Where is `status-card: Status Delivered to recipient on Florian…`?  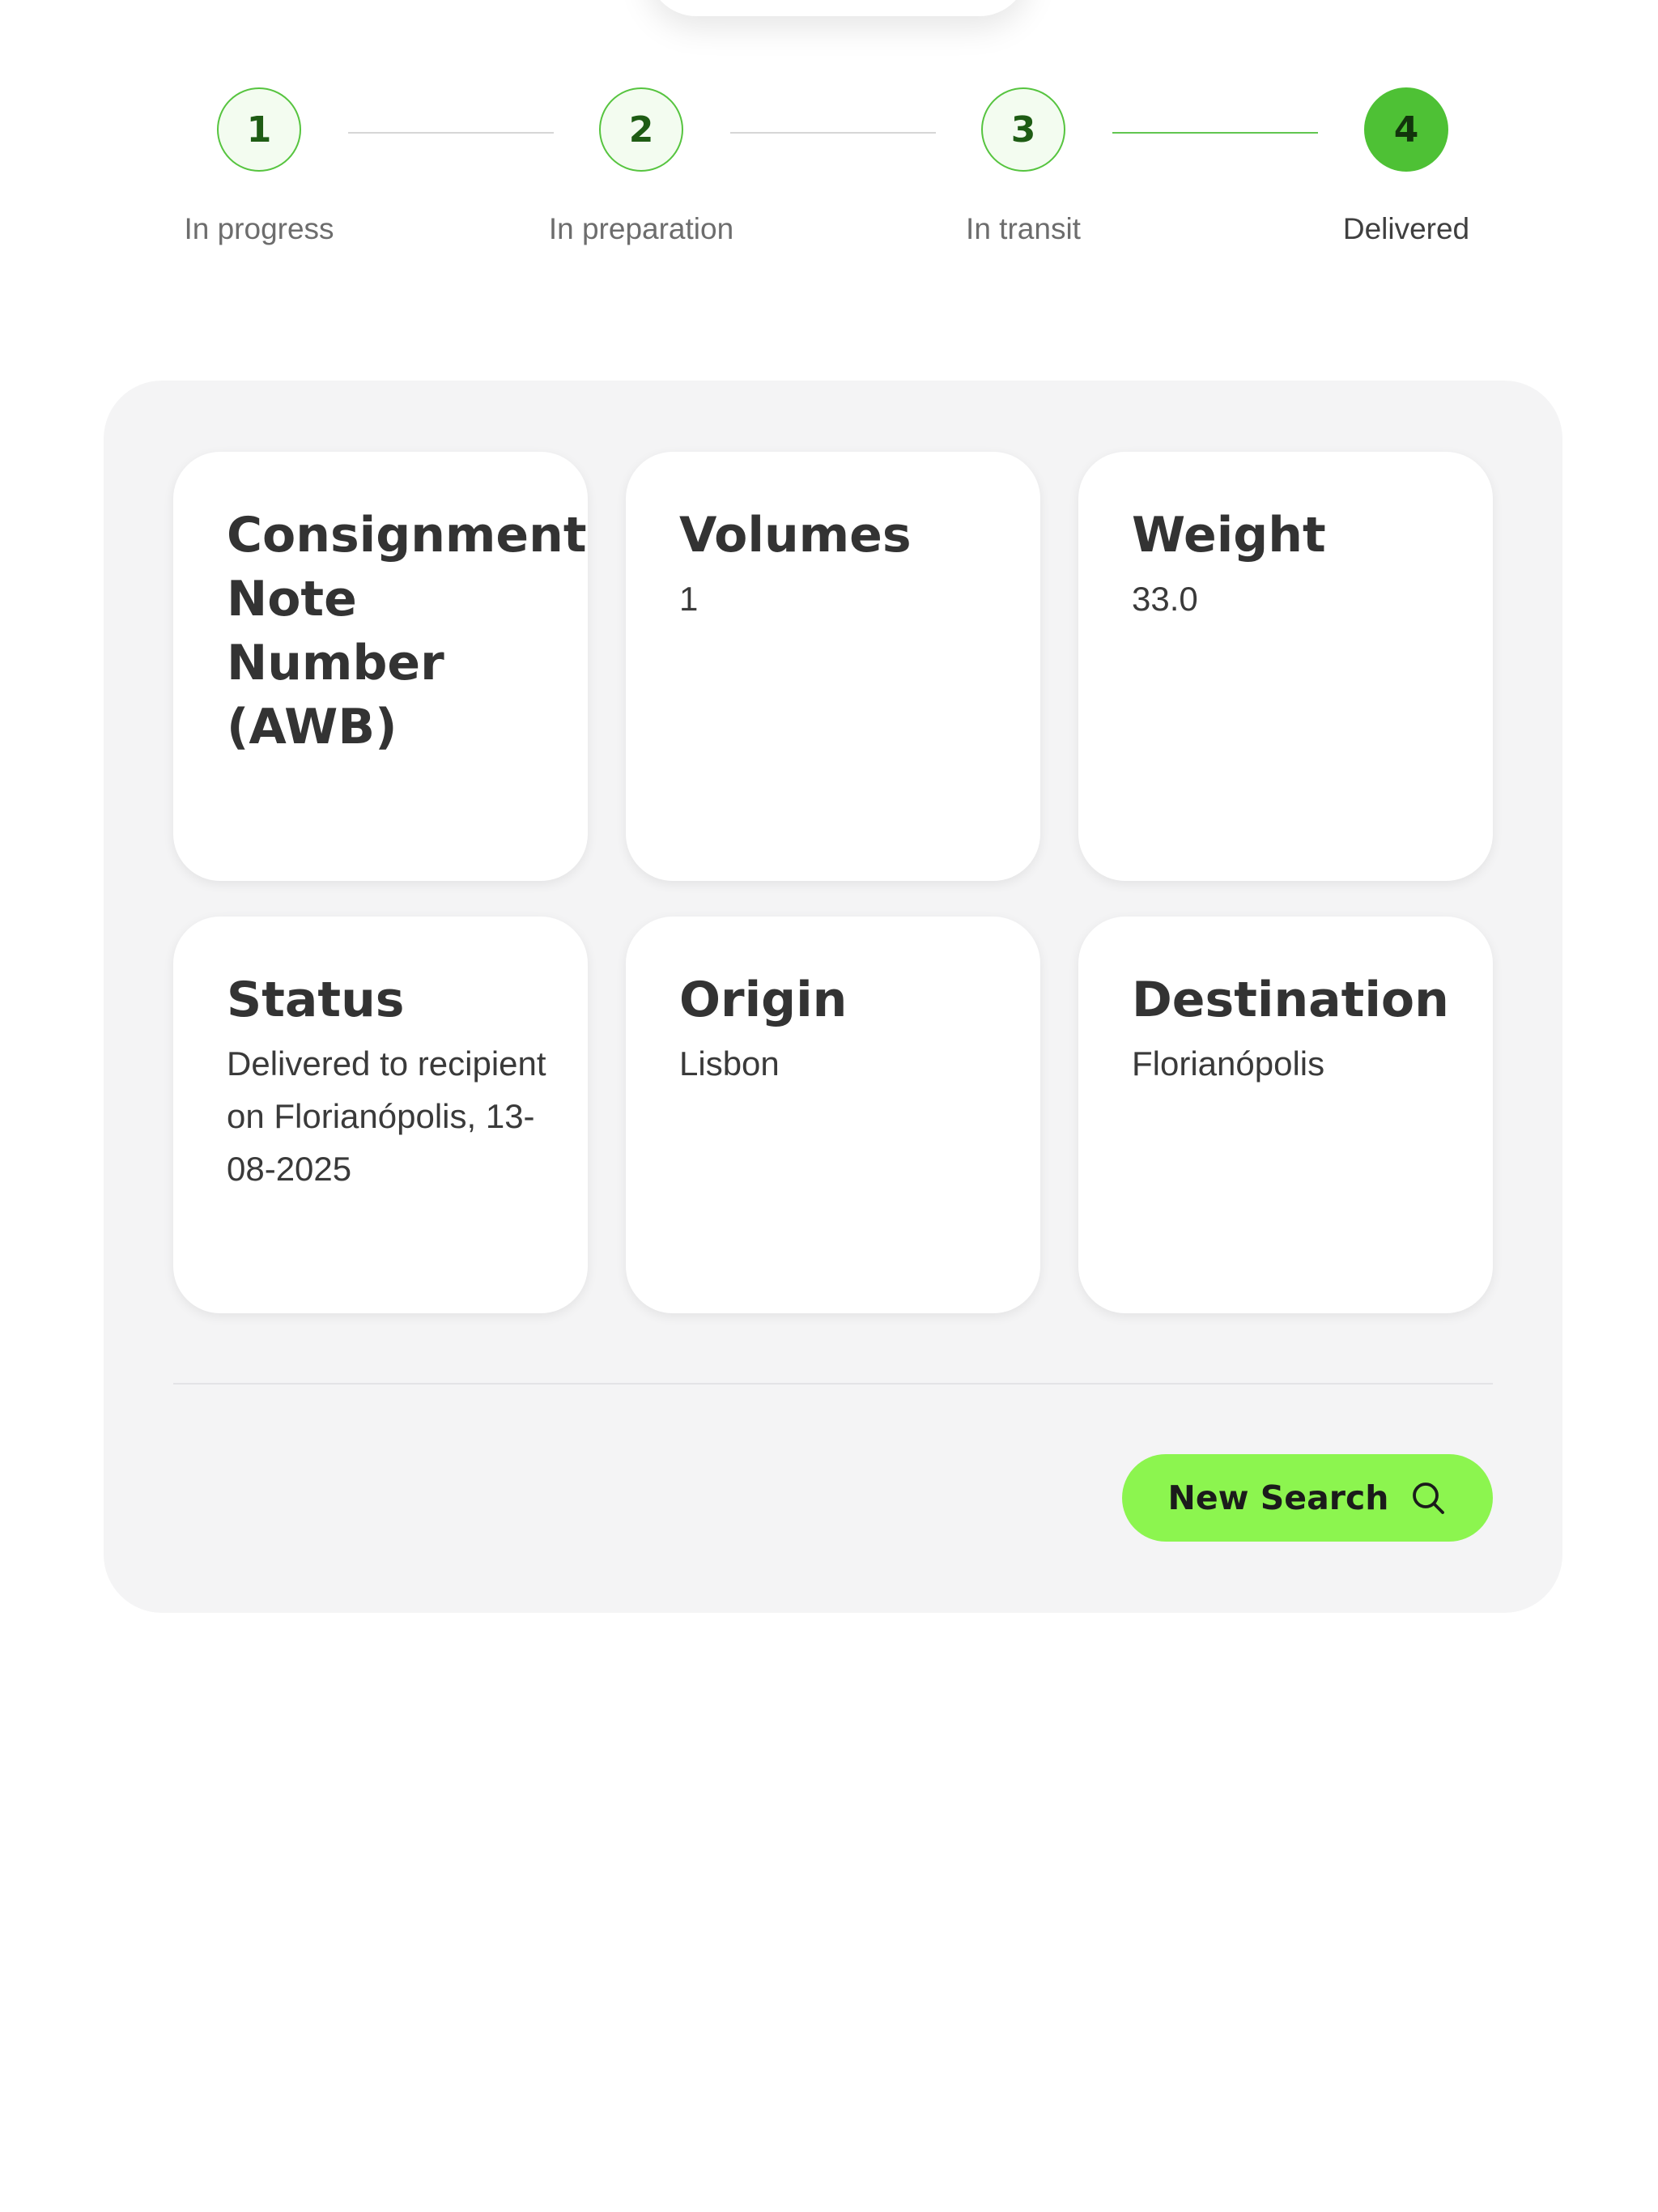
status-card: Status Delivered to recipient on Florian… is located at coordinates (380, 1115).